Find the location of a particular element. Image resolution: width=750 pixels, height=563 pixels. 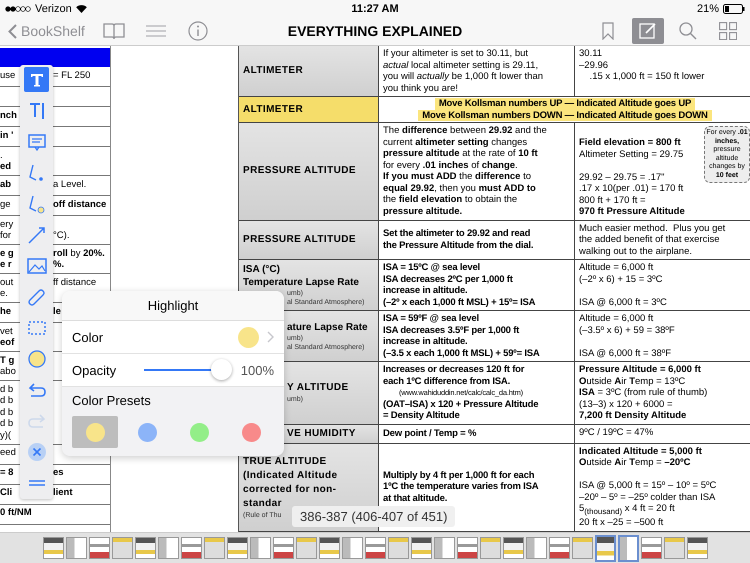

popover-title: Highlight is located at coordinates (173, 306).